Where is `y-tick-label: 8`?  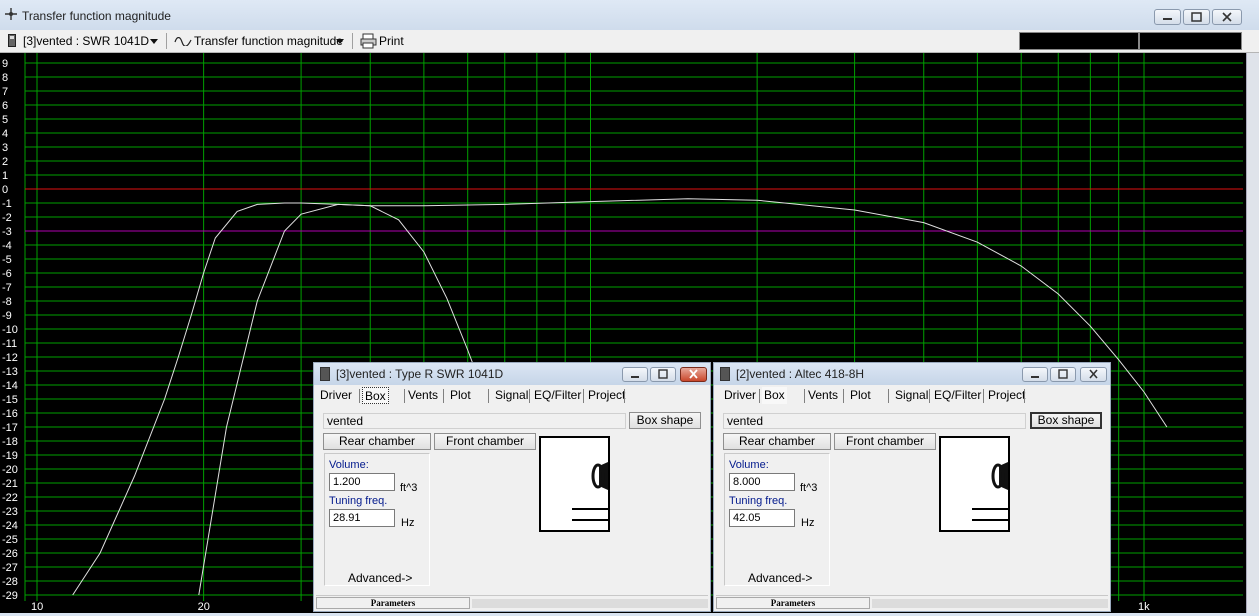
y-tick-label: 8 is located at coordinates (5, 78).